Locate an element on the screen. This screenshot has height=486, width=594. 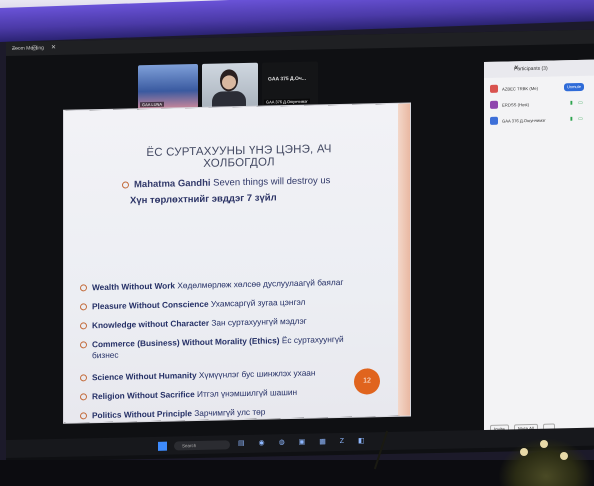
unmute-button: Unmute is located at coordinates (574, 87).